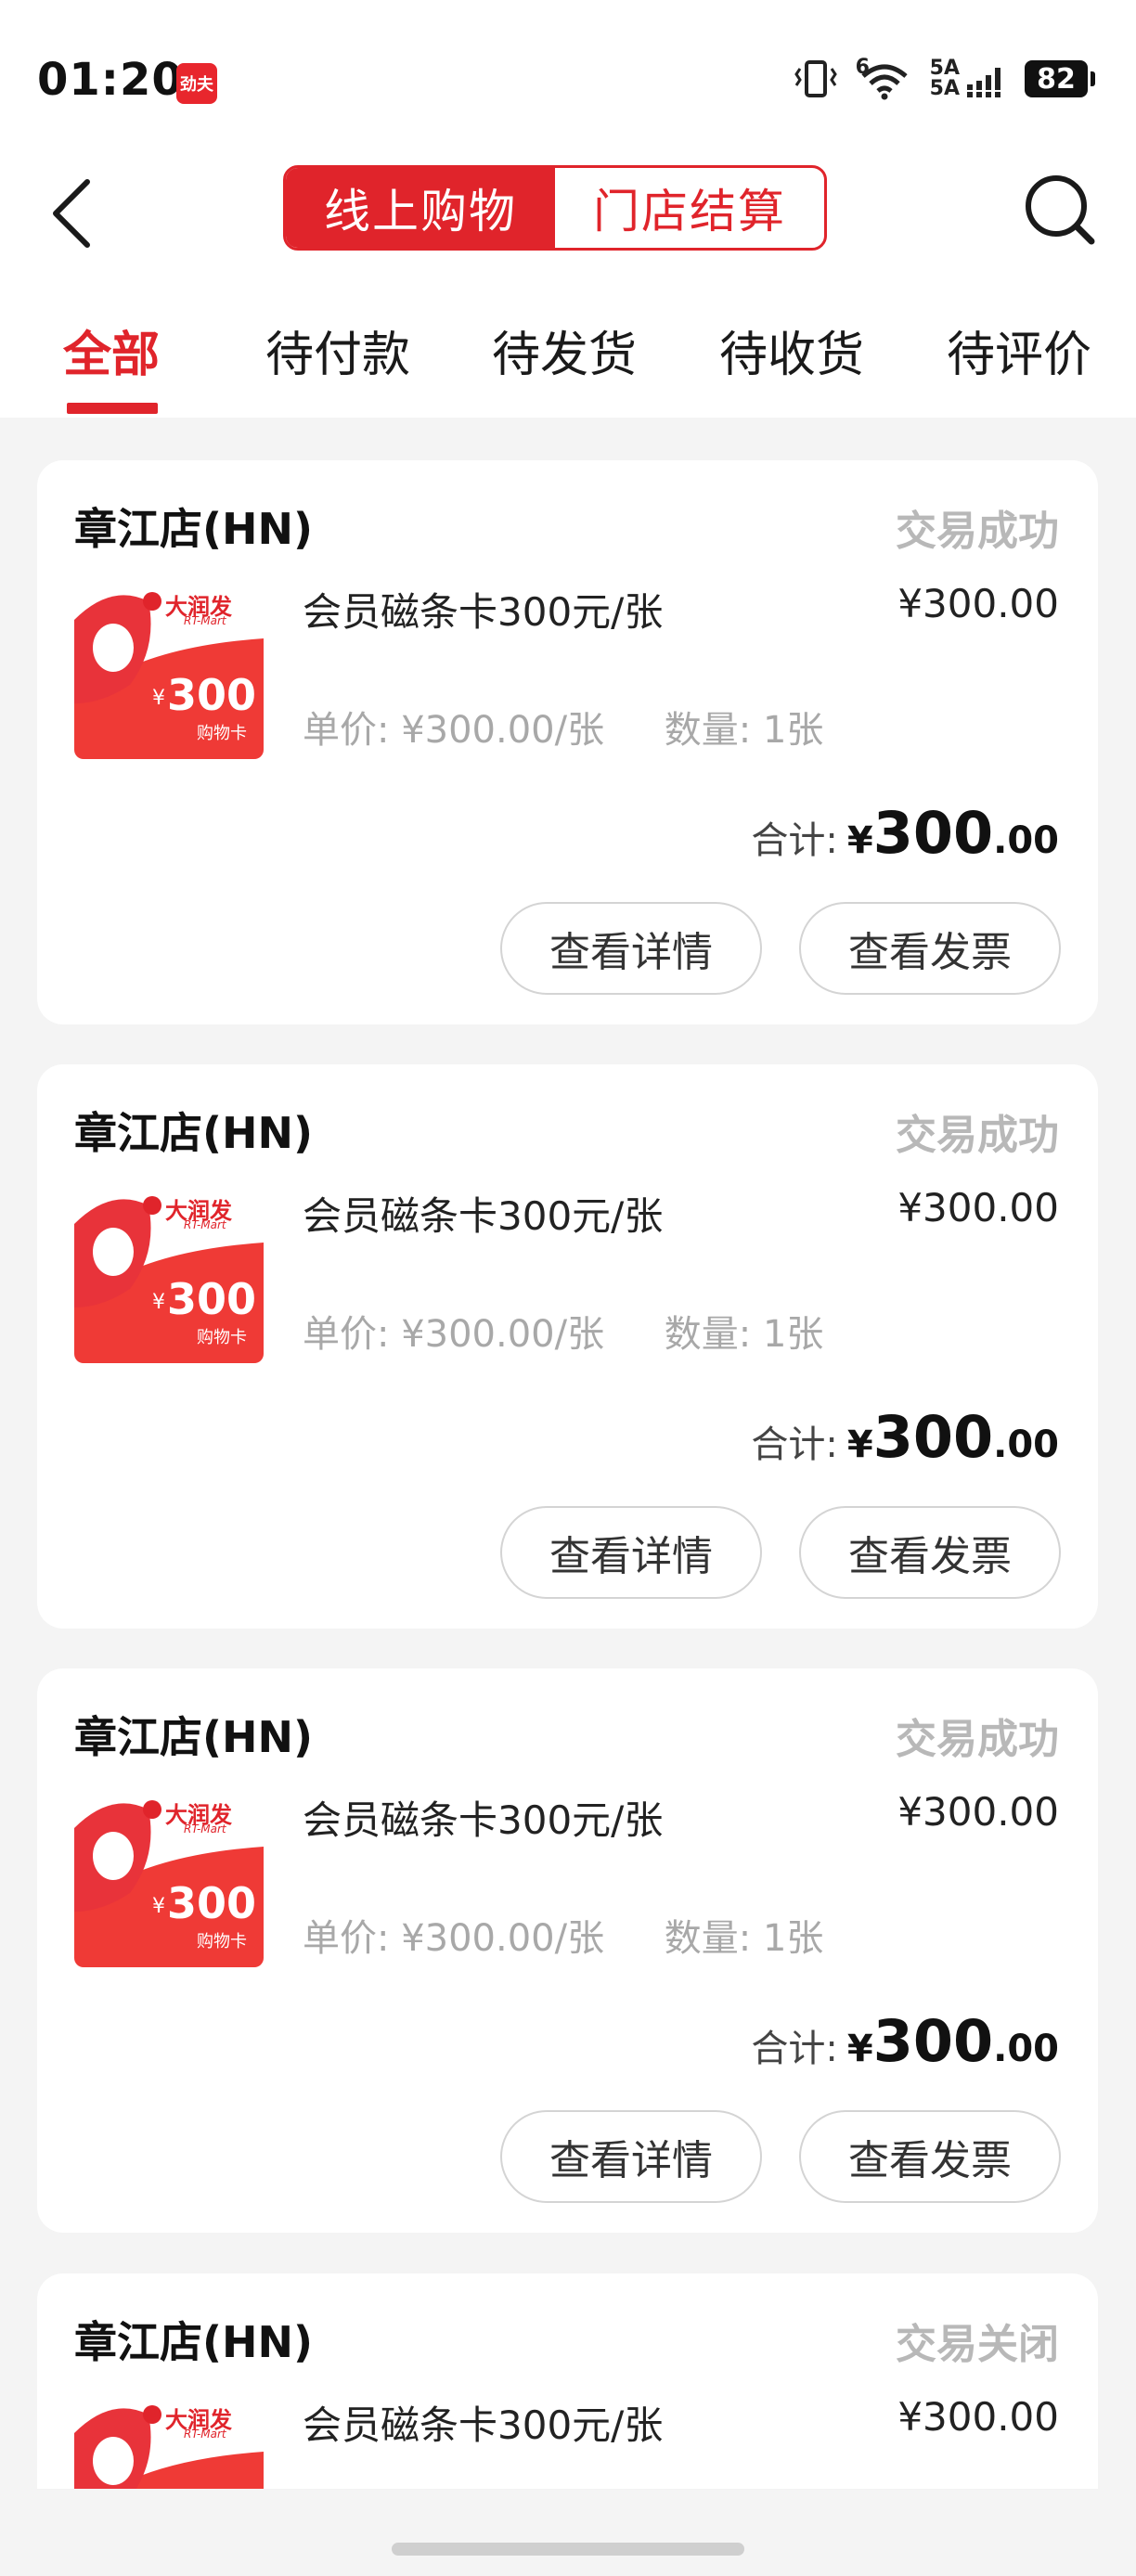 The height and width of the screenshot is (2576, 1136). What do you see at coordinates (983, 83) in the screenshot?
I see `signal-bars-icon` at bounding box center [983, 83].